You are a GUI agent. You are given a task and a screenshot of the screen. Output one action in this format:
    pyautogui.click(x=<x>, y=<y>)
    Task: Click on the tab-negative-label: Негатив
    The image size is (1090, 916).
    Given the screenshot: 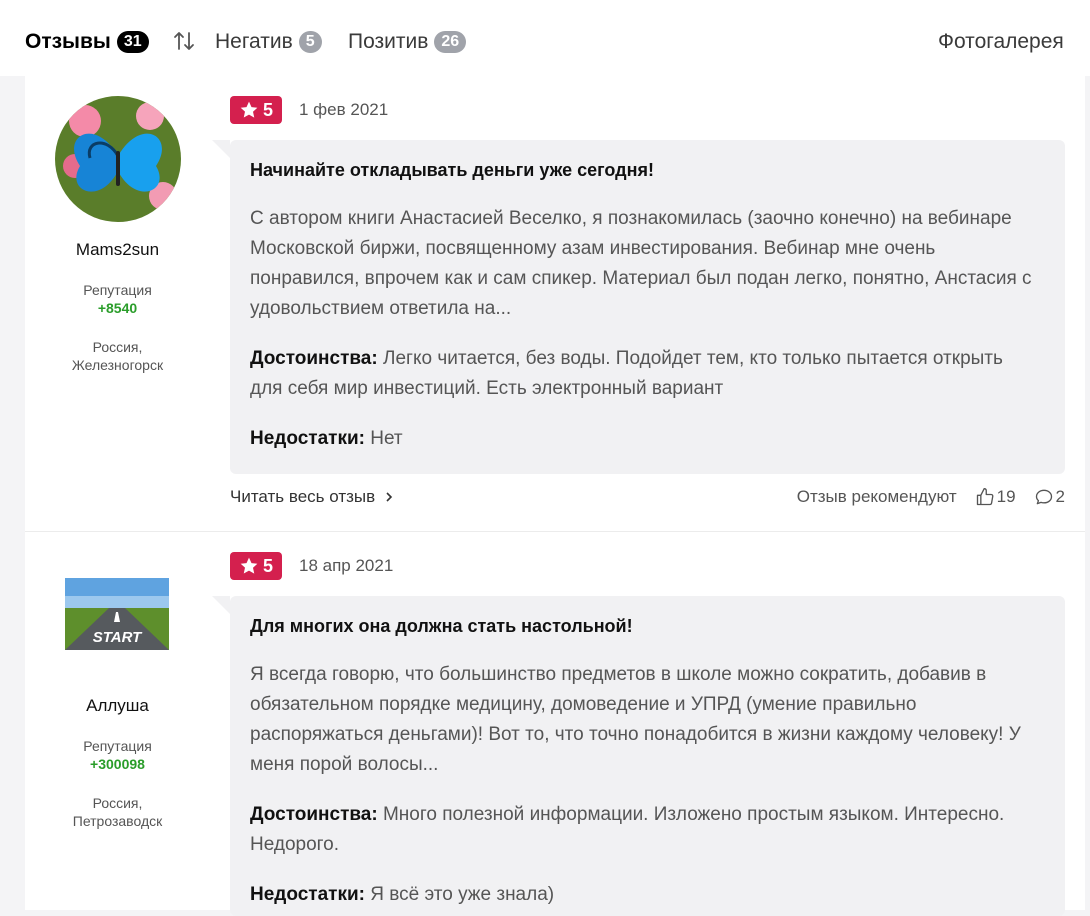 What is the action you would take?
    pyautogui.click(x=254, y=41)
    